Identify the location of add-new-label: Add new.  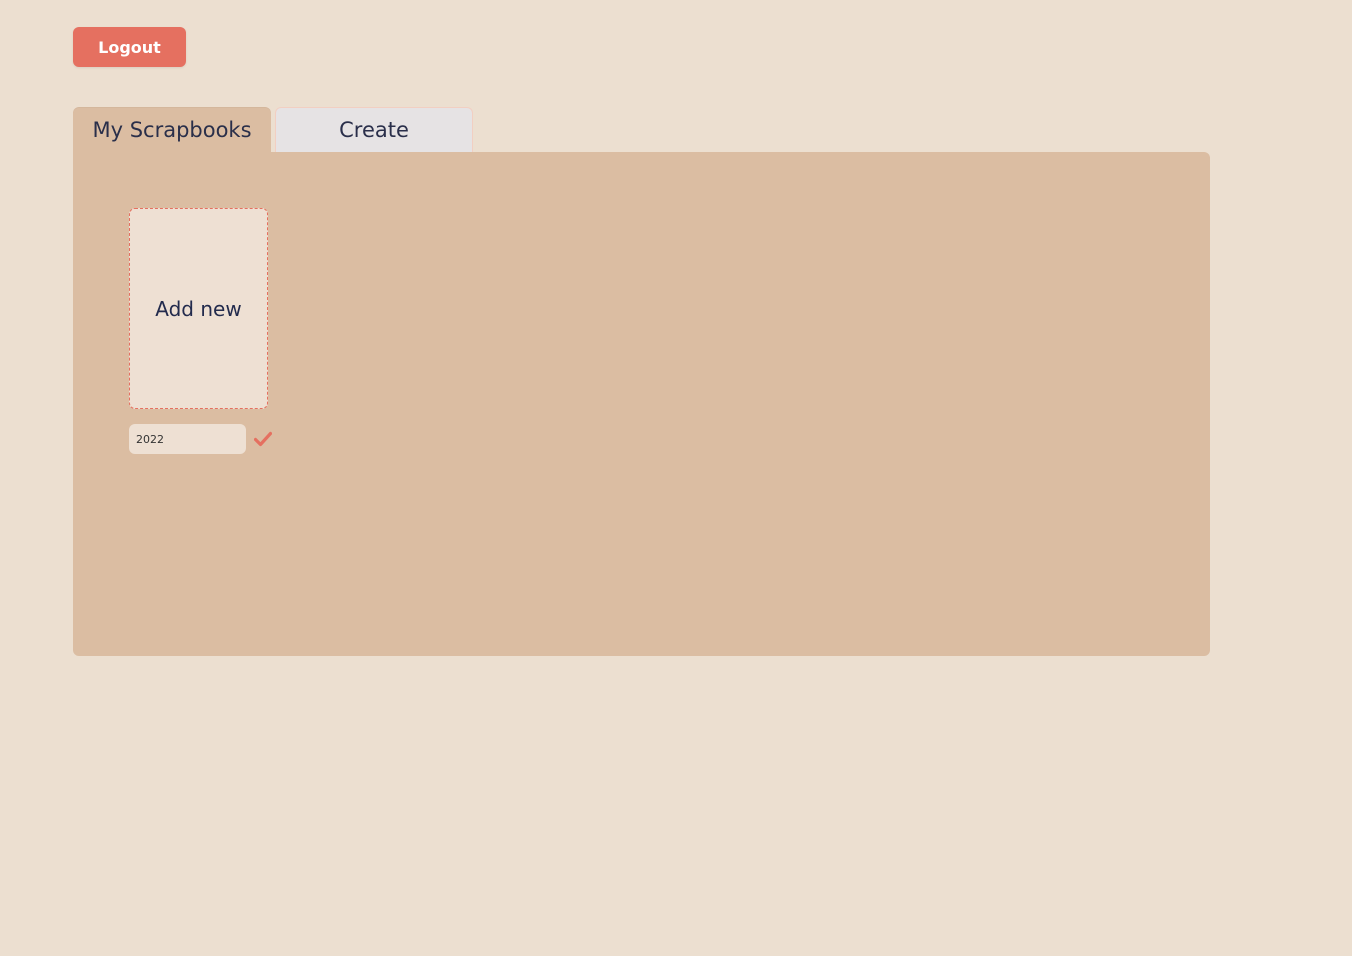
(198, 308).